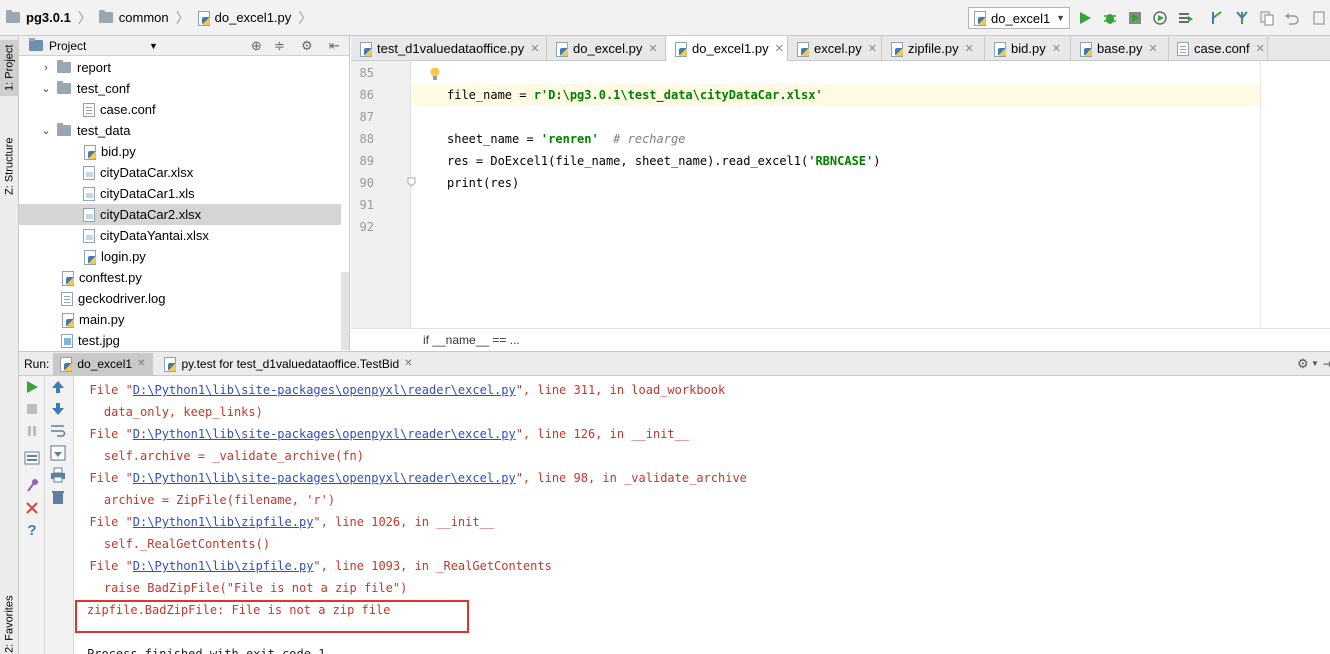 The width and height of the screenshot is (1330, 654). What do you see at coordinates (58, 475) in the screenshot?
I see `print-button` at bounding box center [58, 475].